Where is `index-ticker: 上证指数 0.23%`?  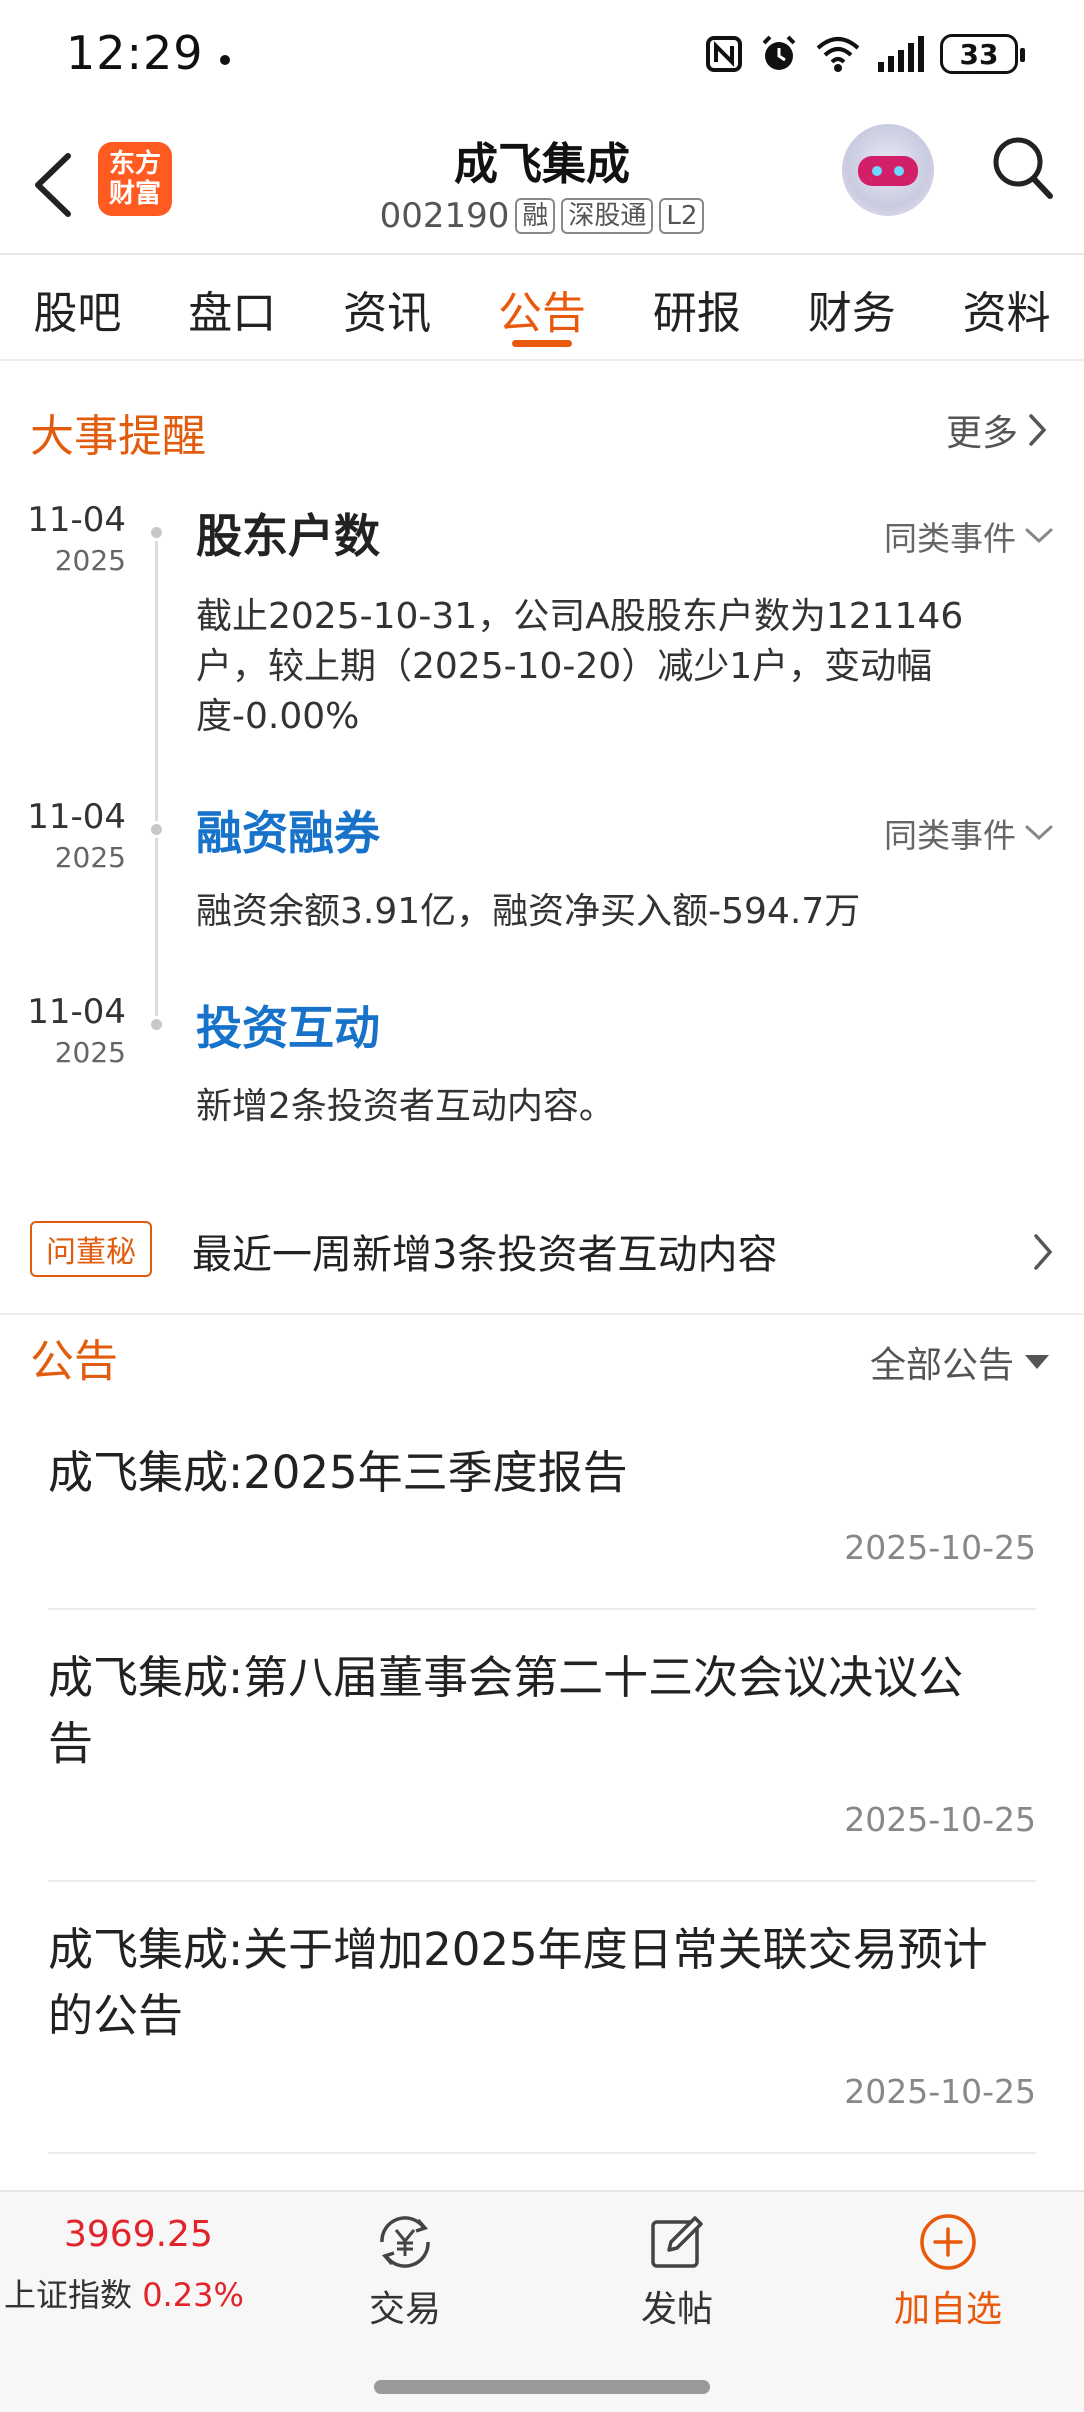 index-ticker: 上证指数 0.23% is located at coordinates (124, 2293).